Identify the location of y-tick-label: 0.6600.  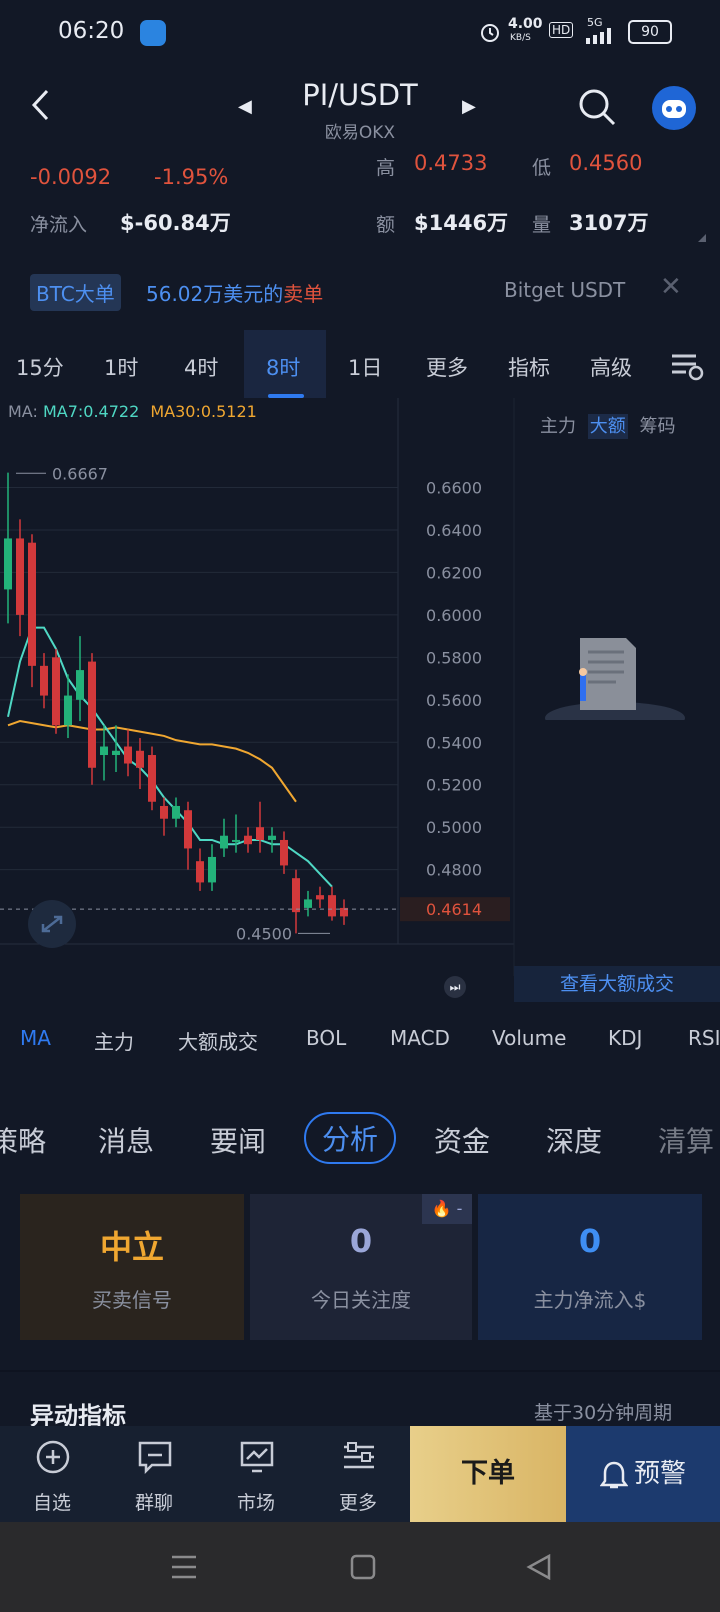
(454, 487).